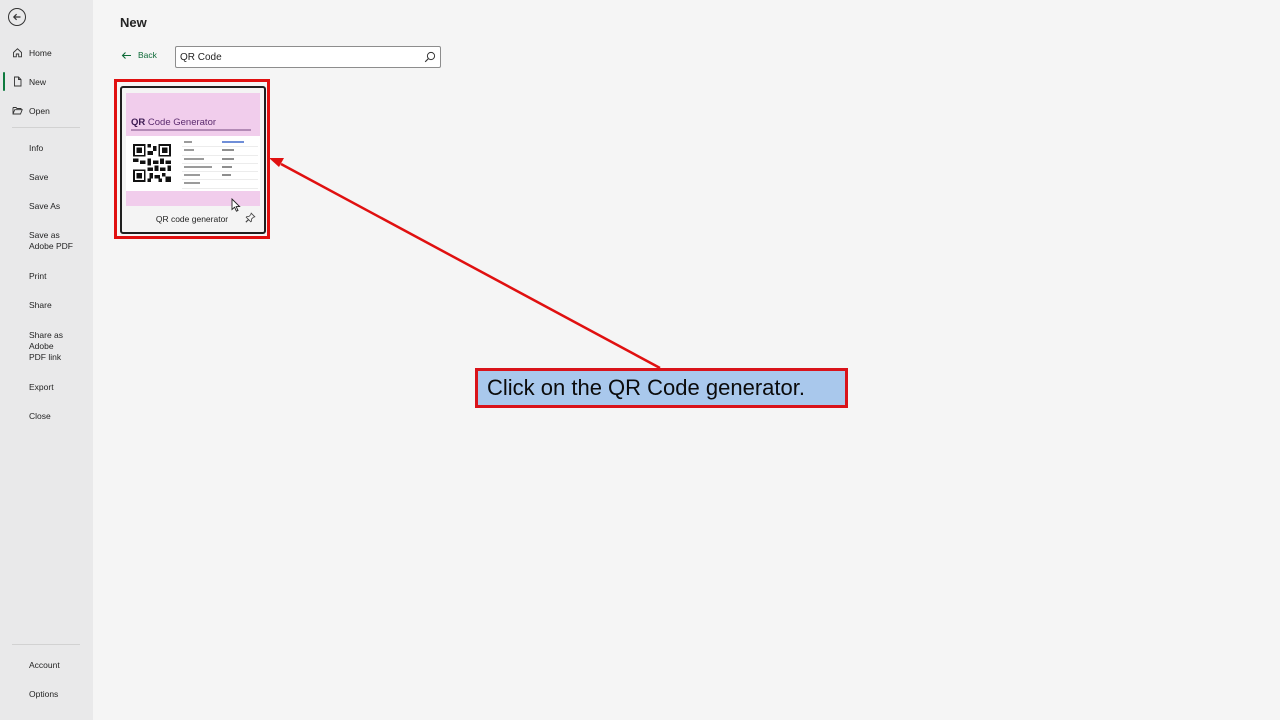  What do you see at coordinates (18, 81) in the screenshot?
I see `new-document-icon` at bounding box center [18, 81].